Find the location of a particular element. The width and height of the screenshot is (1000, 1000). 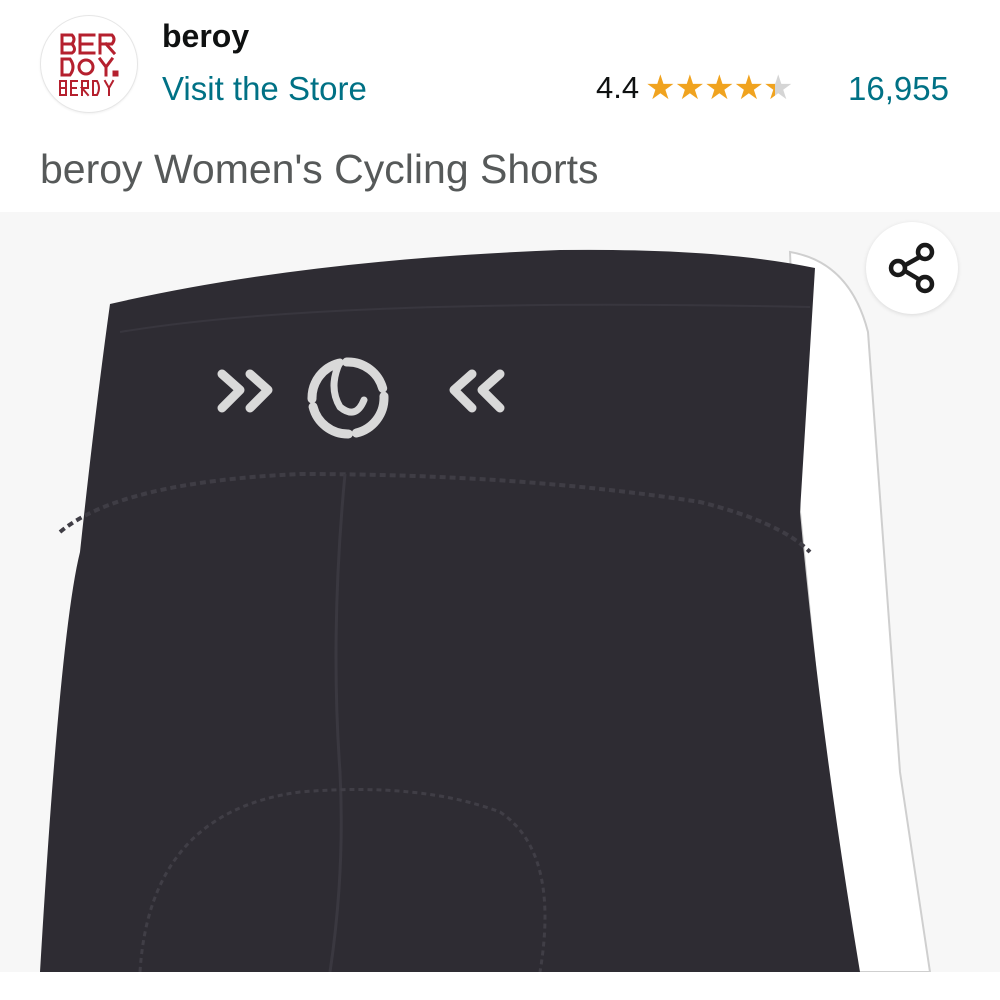

visit-store-link: Visit the Store is located at coordinates (264, 89).